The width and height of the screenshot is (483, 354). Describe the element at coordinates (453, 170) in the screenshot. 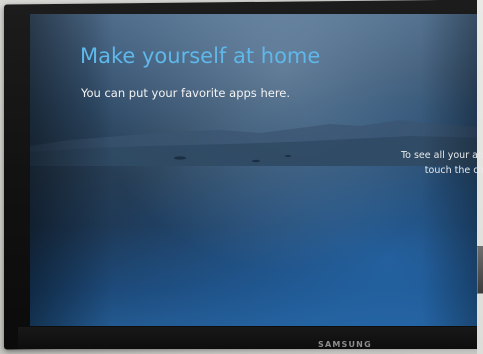

I see `hint-line: touch the circ` at that location.